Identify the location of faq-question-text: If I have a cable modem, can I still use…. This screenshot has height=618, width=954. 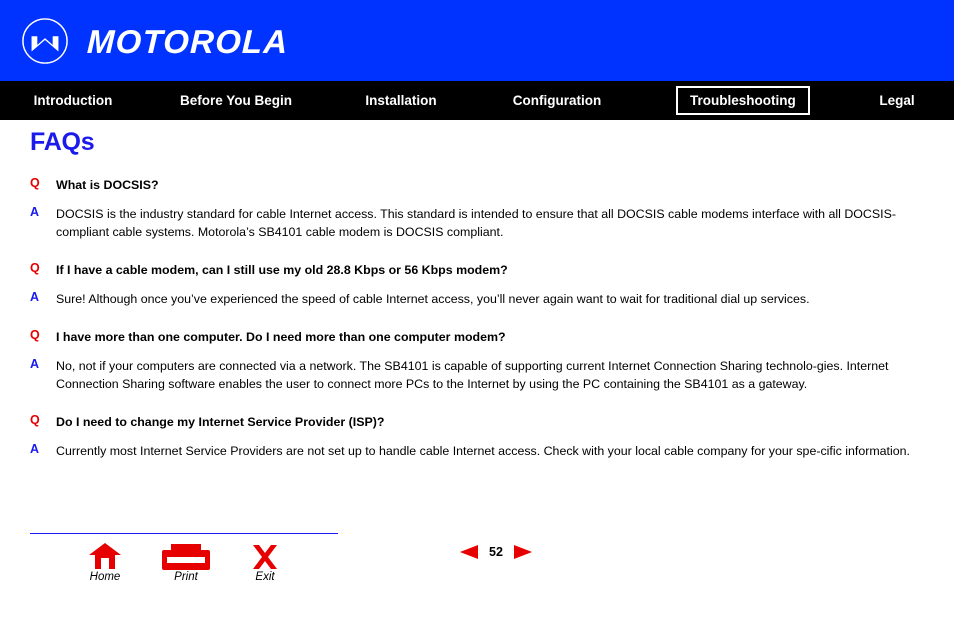
(282, 270).